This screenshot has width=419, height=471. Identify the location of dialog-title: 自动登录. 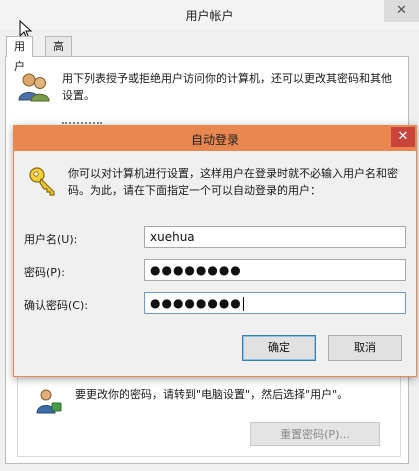
(214, 140).